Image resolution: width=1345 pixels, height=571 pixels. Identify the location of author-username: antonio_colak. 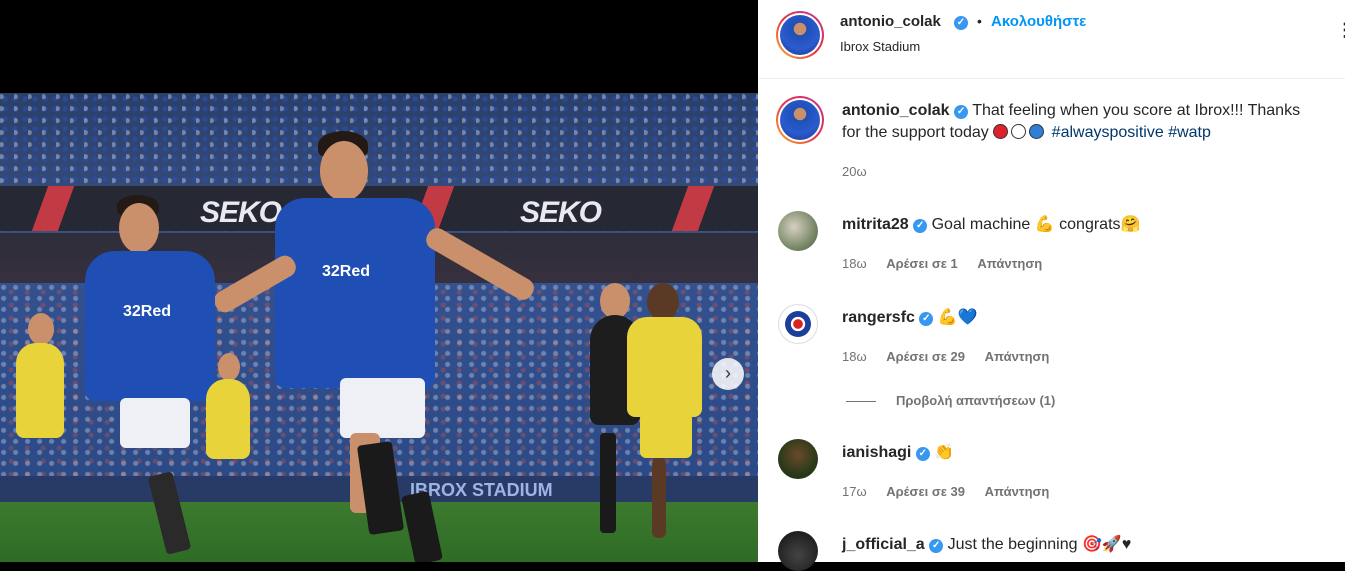
(890, 21).